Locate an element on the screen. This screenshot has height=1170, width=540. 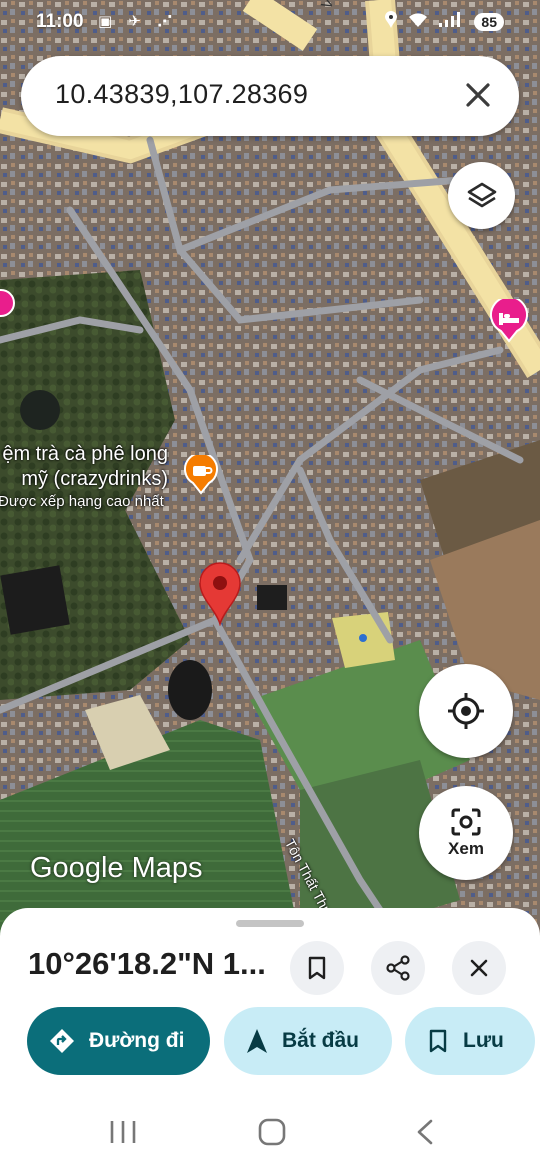
lens-icon is located at coordinates (466, 822).